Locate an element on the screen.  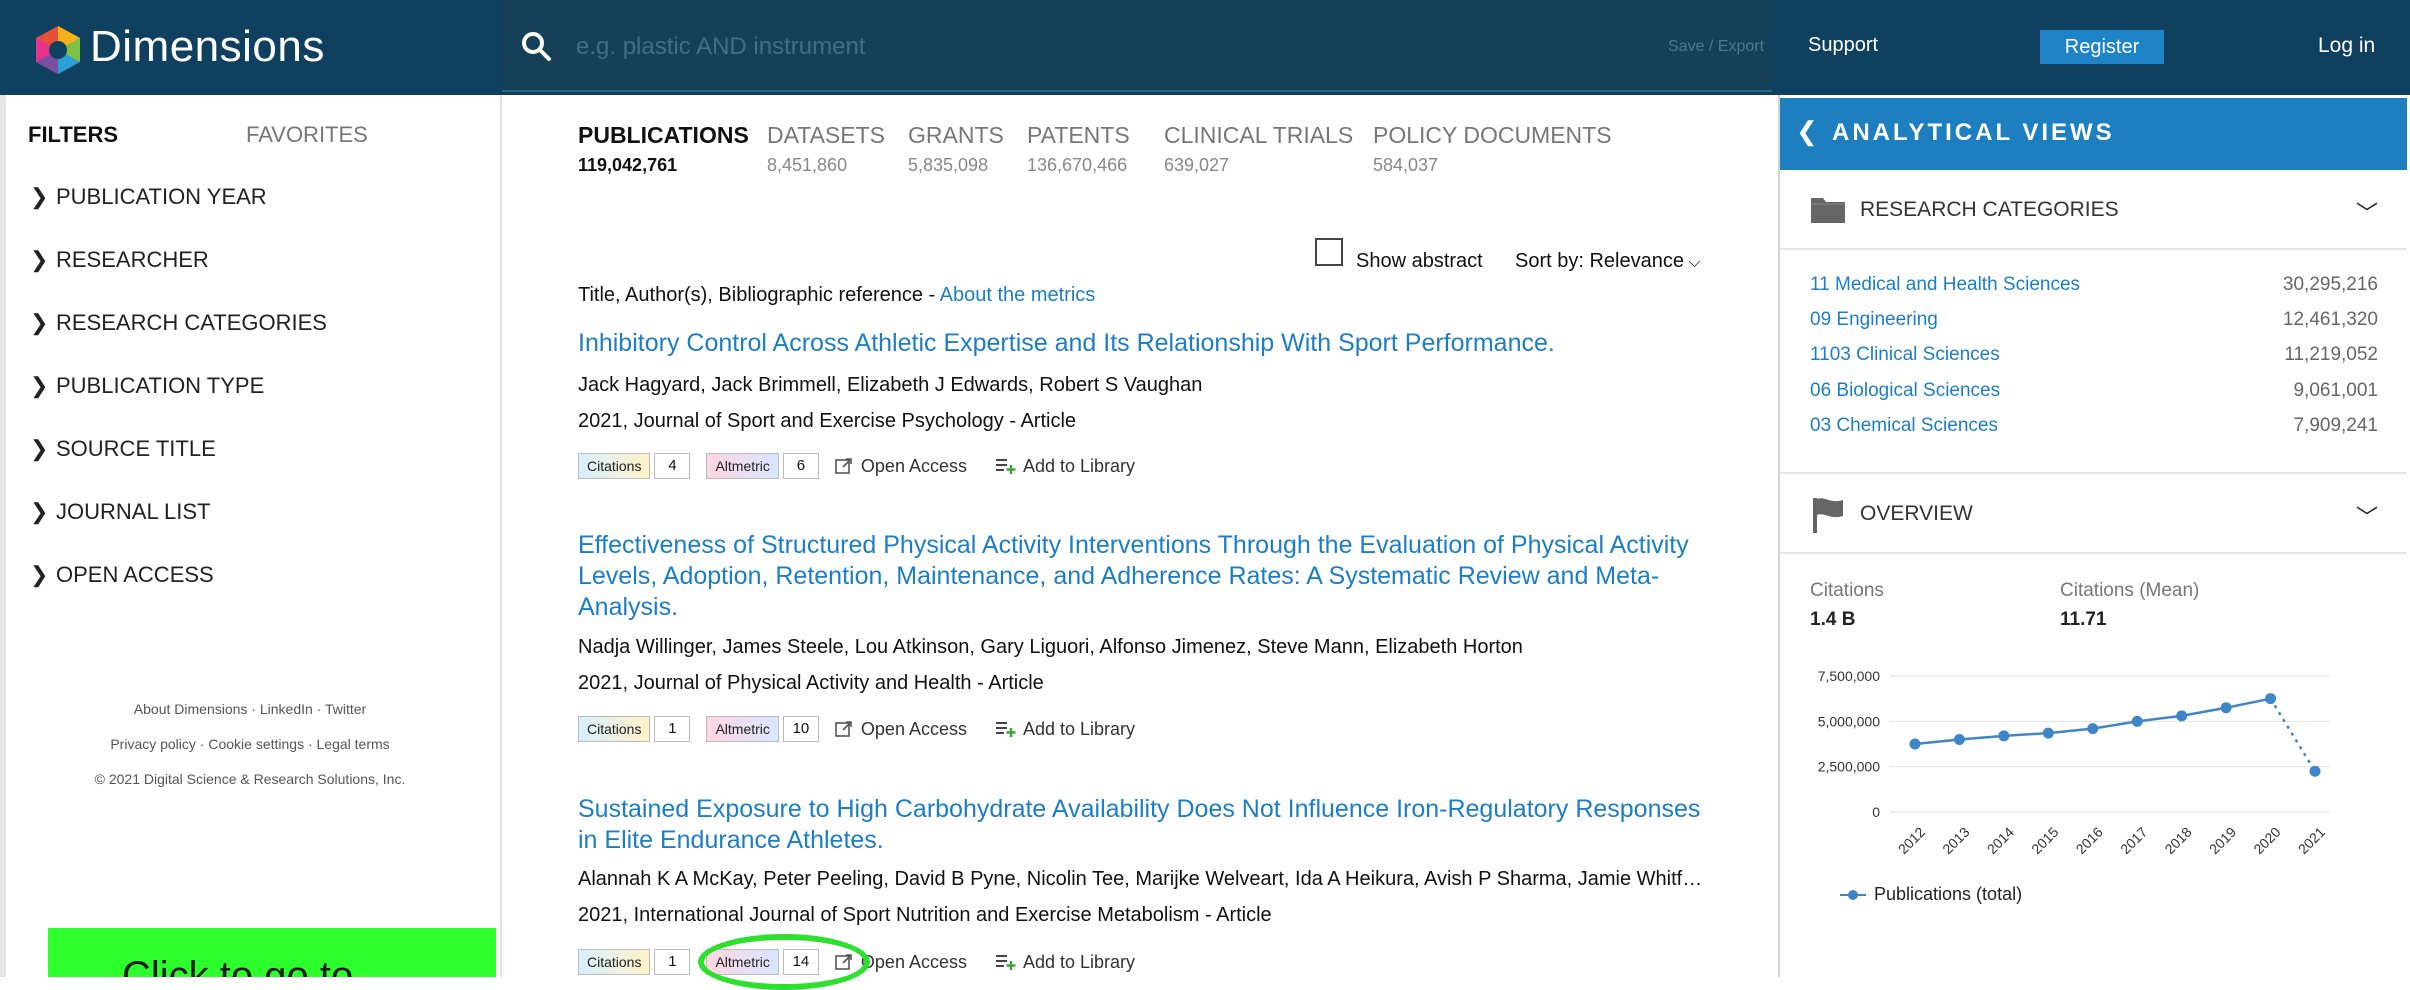
tab-count: 136,670,466 is located at coordinates (1077, 165).